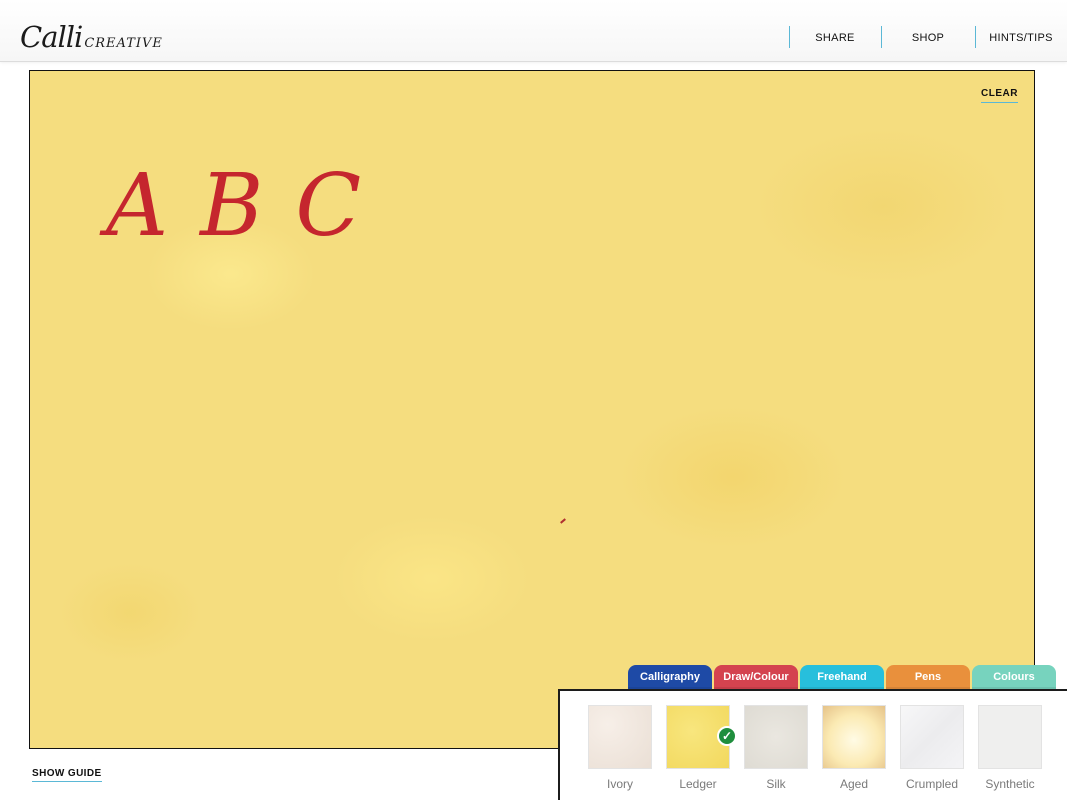 This screenshot has width=1067, height=800. I want to click on tab-calligraphy: Calligraphy, so click(670, 677).